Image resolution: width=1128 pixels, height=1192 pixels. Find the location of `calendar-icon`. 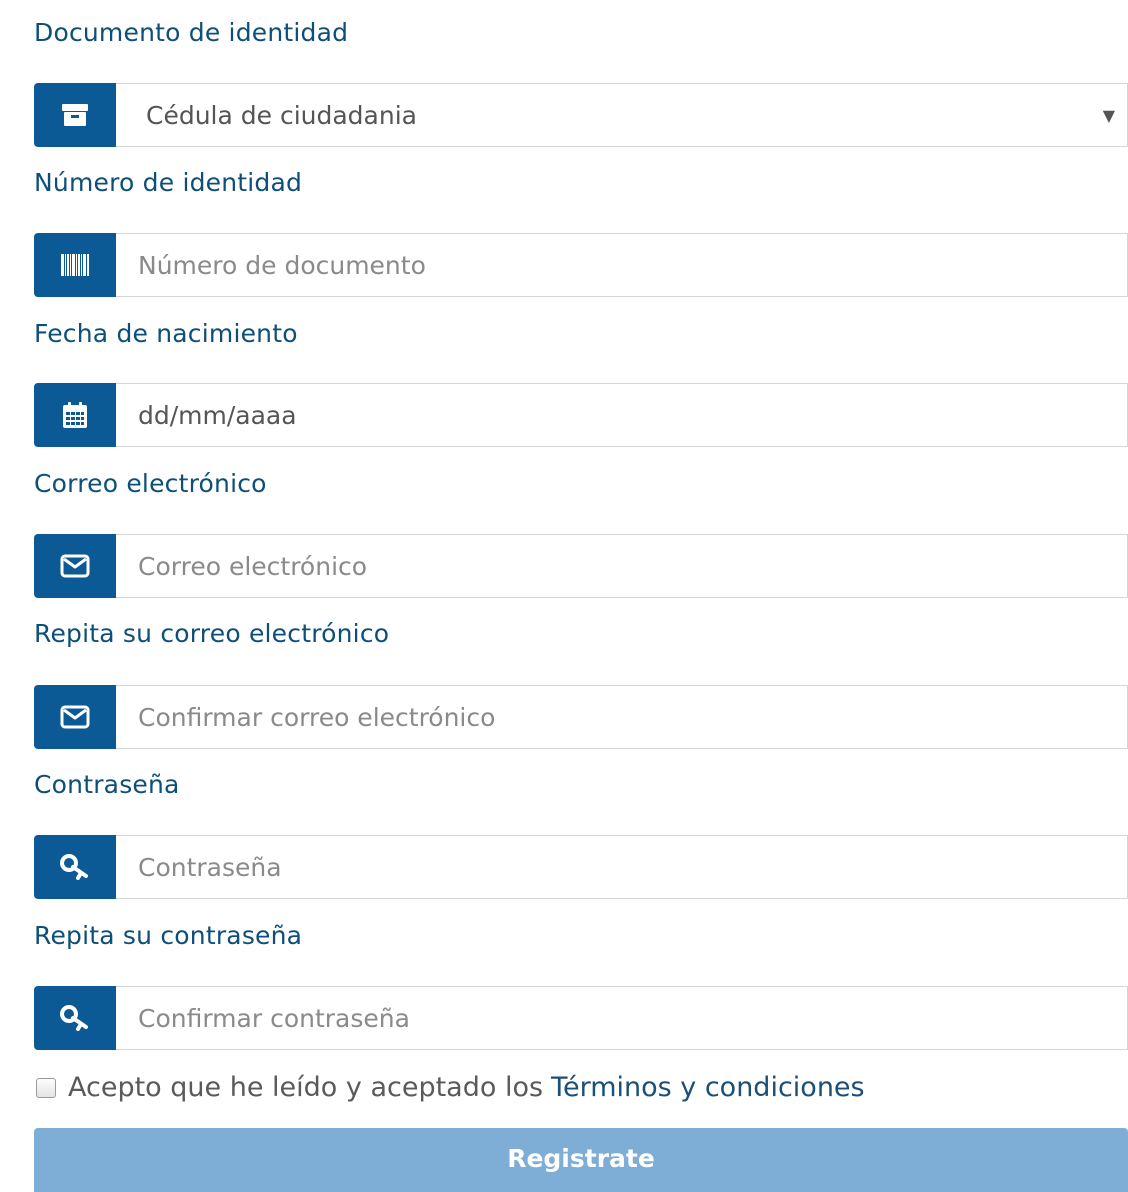

calendar-icon is located at coordinates (75, 415).